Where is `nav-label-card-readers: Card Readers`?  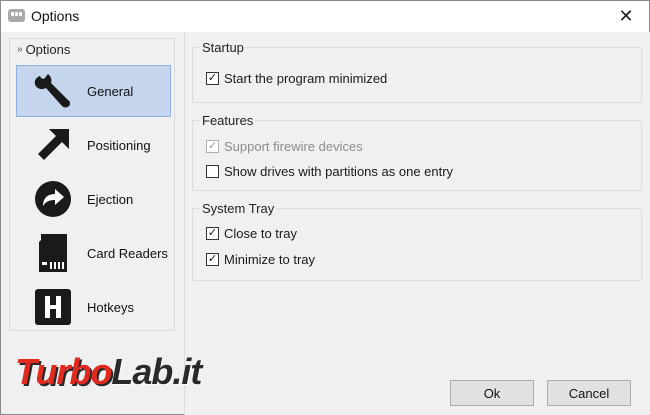 nav-label-card-readers: Card Readers is located at coordinates (127, 253).